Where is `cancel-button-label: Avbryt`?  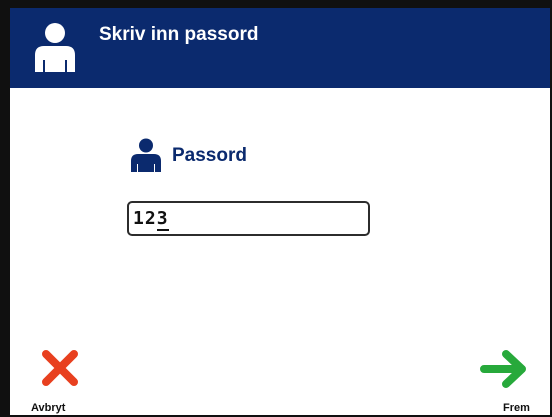 cancel-button-label: Avbryt is located at coordinates (48, 408).